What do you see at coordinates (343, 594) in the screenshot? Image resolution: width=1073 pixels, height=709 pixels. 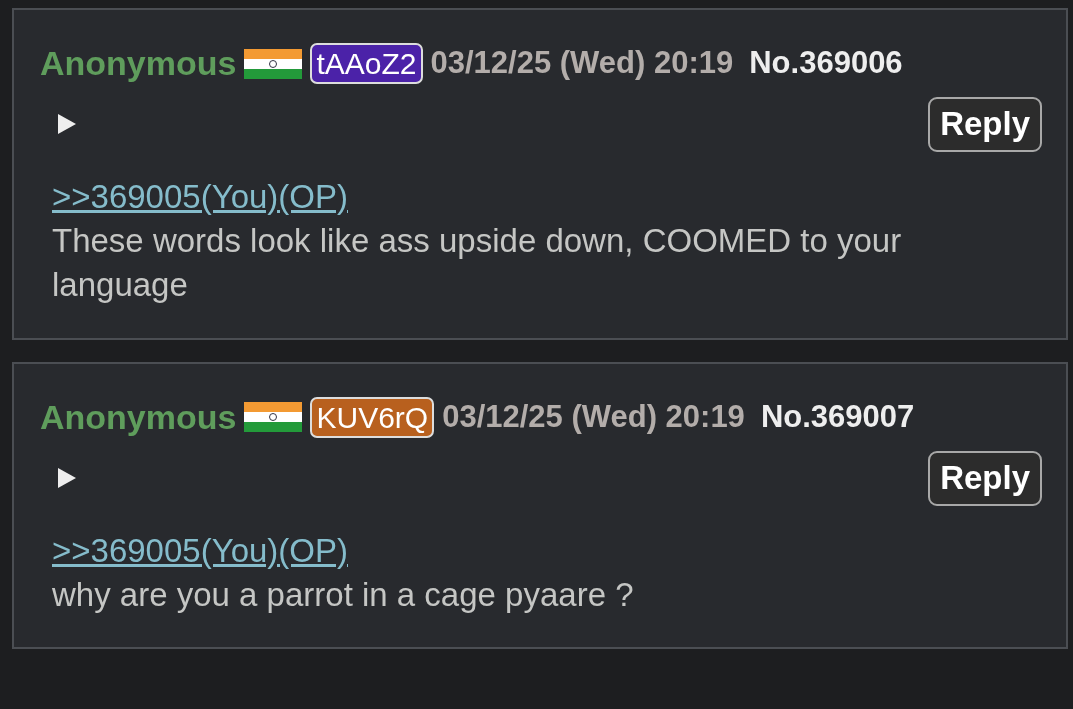 I see `post-text: why are you a parrot in a cage pyaare ?` at bounding box center [343, 594].